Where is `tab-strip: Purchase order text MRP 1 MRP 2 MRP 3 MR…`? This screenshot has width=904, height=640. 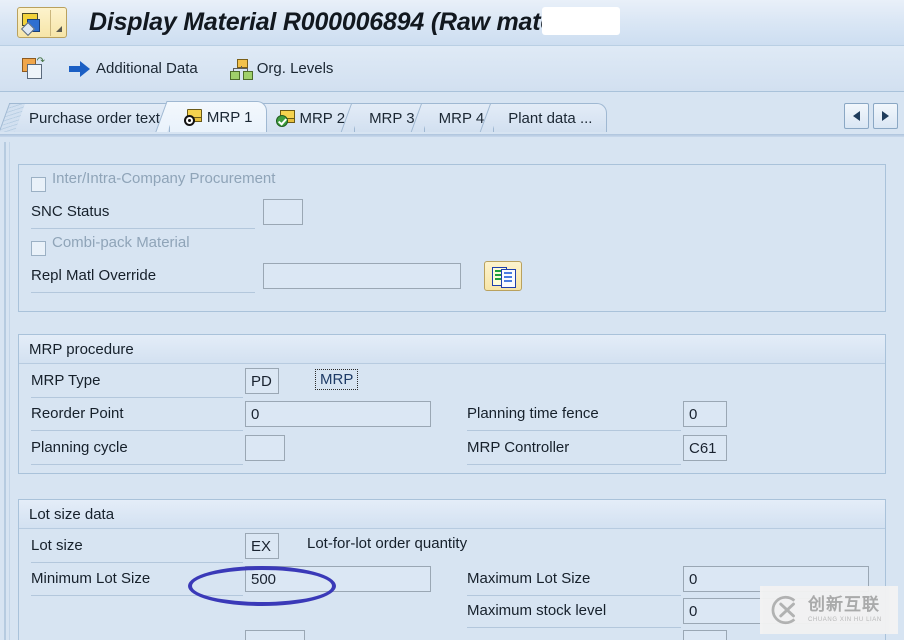
tab-strip: Purchase order text MRP 1 MRP 2 MRP 3 MR… is located at coordinates (452, 117).